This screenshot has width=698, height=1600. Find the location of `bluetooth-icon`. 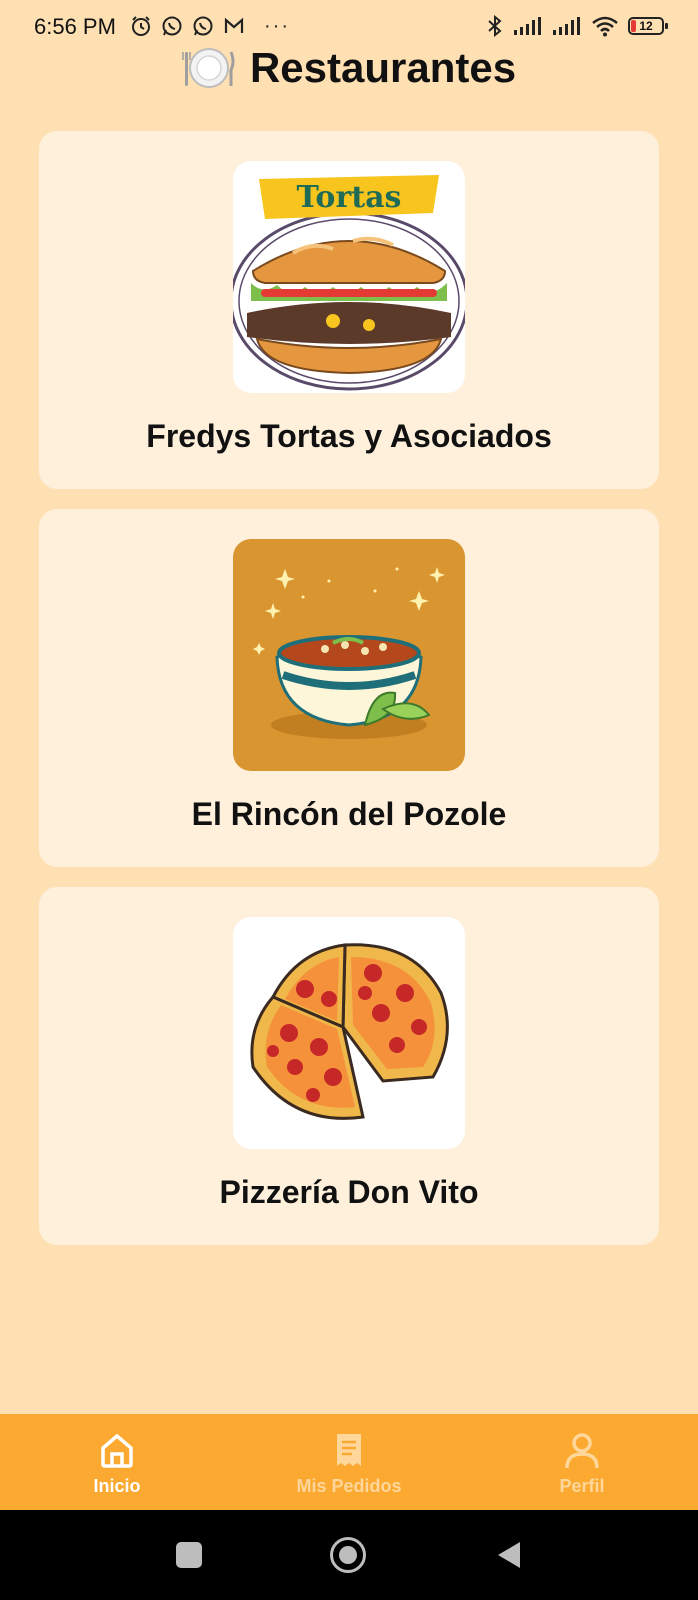

bluetooth-icon is located at coordinates (495, 26).